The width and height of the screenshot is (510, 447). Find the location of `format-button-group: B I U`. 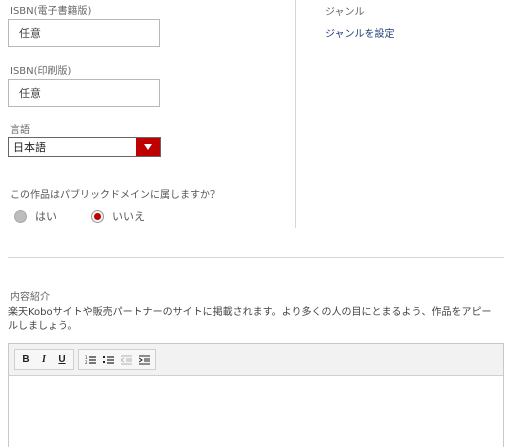

format-button-group: B I U is located at coordinates (44, 359).